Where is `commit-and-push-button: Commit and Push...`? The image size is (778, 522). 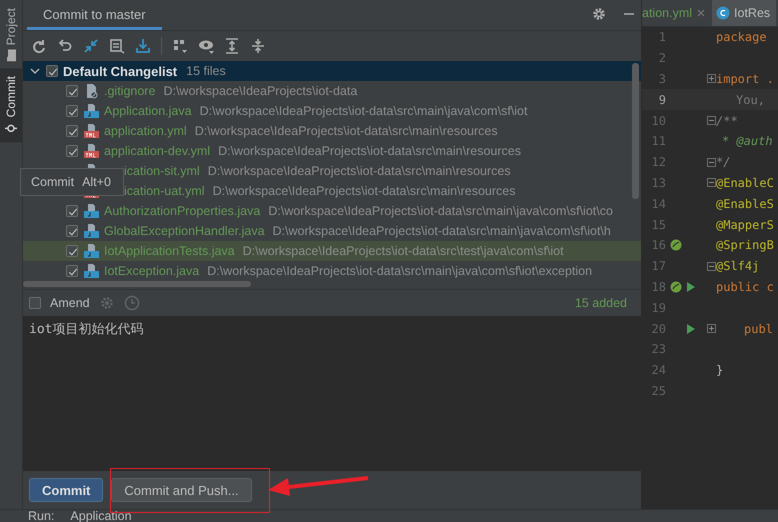
commit-and-push-button: Commit and Push... is located at coordinates (181, 490).